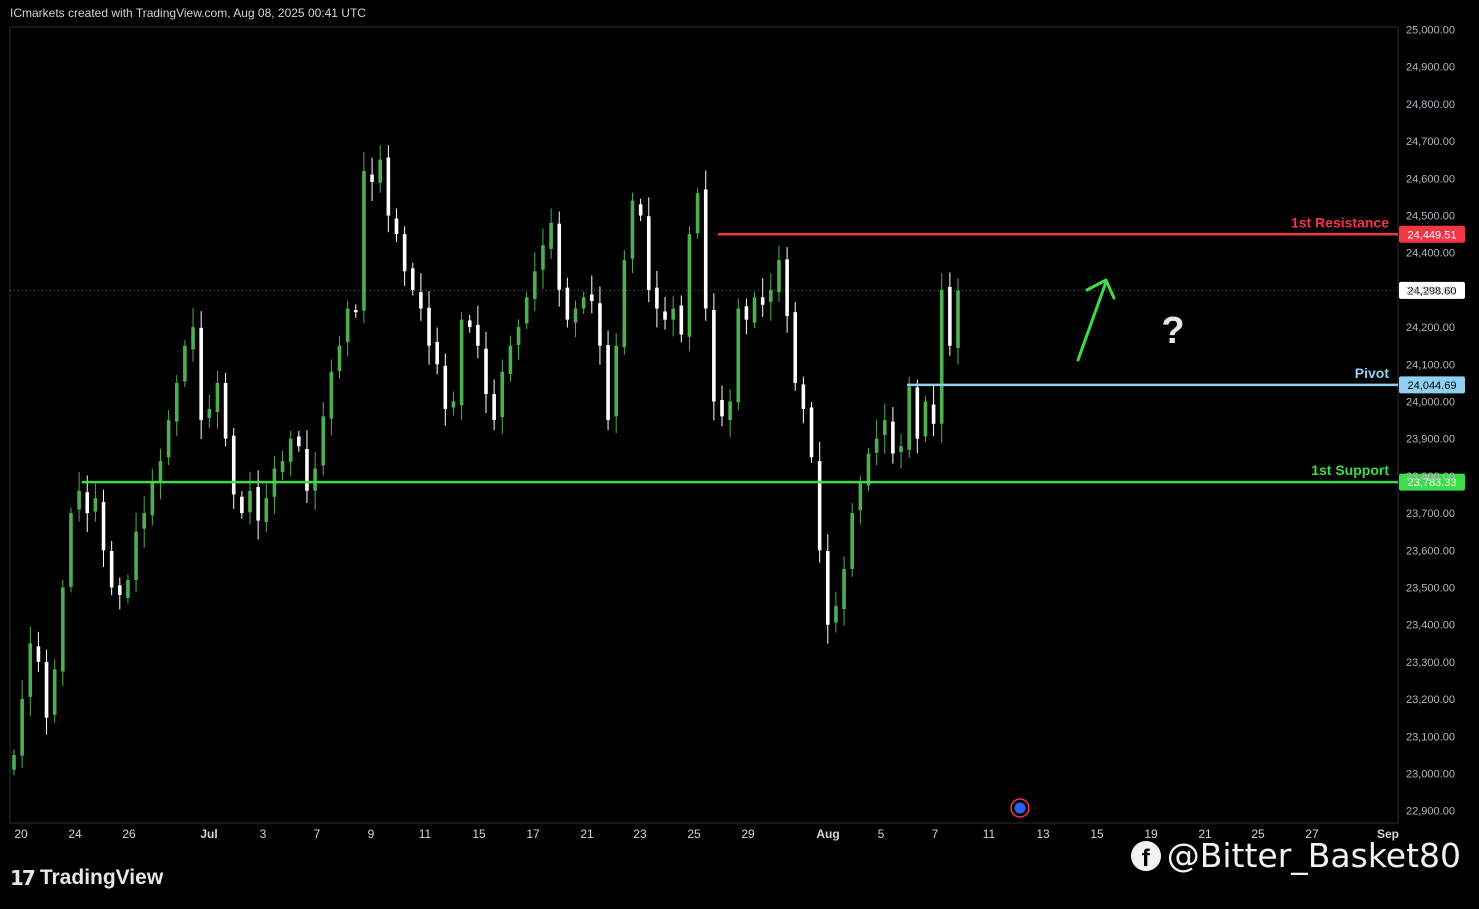 The width and height of the screenshot is (1479, 909). I want to click on price-tick-label: 24,200.00, so click(1430, 328).